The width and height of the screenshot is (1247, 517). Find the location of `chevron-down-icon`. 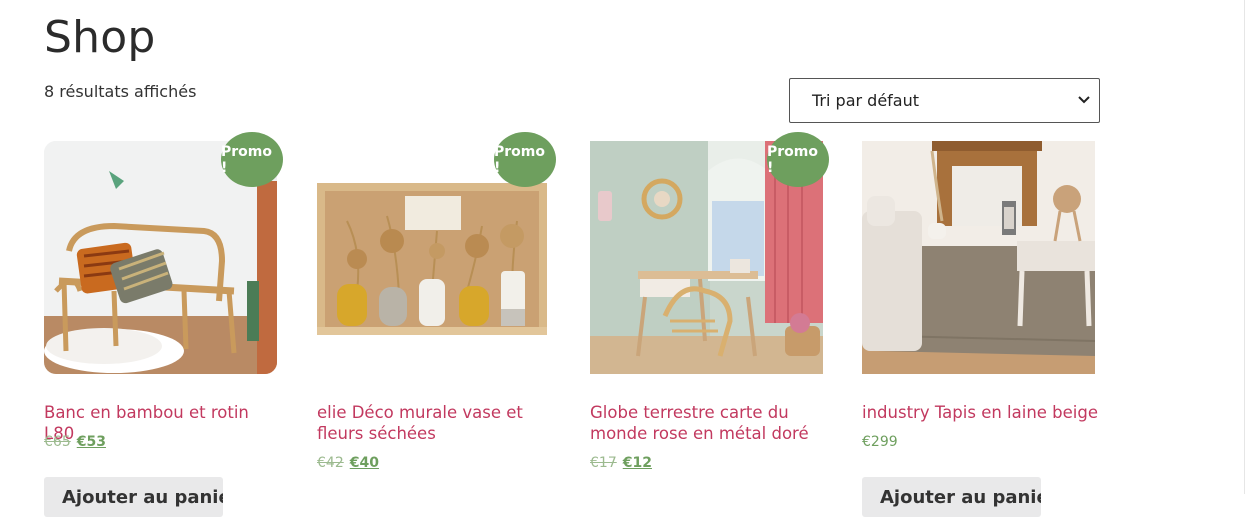

chevron-down-icon is located at coordinates (1084, 100).